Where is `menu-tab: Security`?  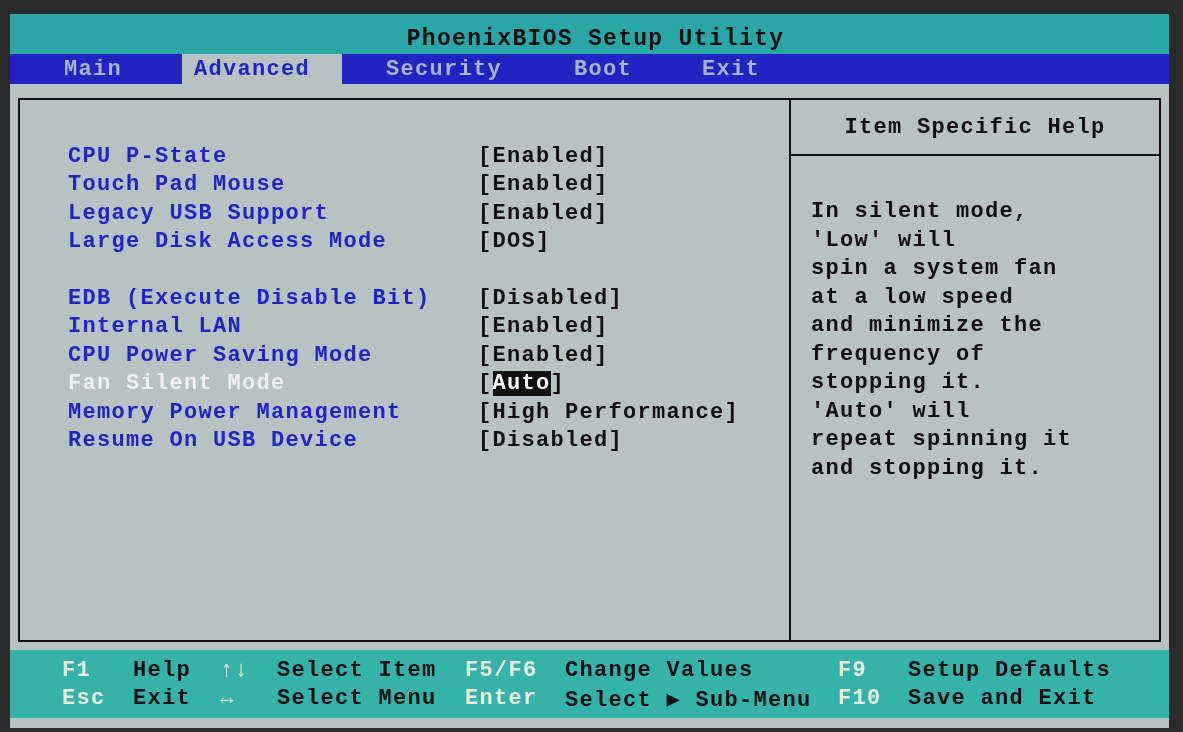
menu-tab: Security is located at coordinates (437, 69).